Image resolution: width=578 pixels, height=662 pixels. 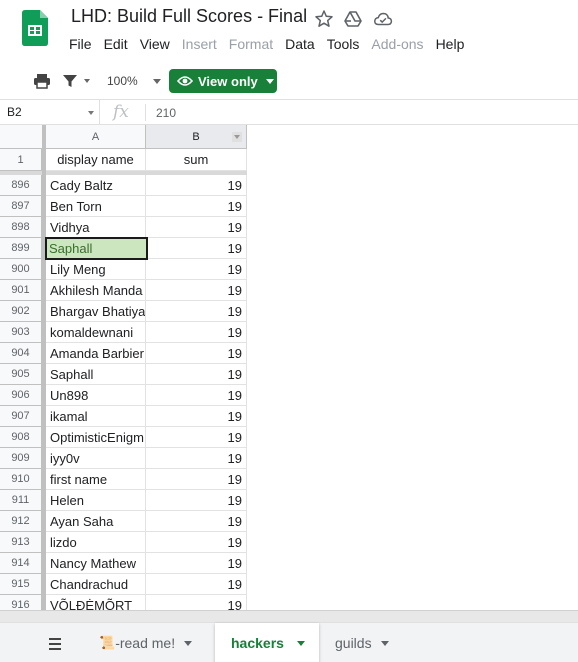 What do you see at coordinates (23, 137) in the screenshot?
I see `select-all-corner` at bounding box center [23, 137].